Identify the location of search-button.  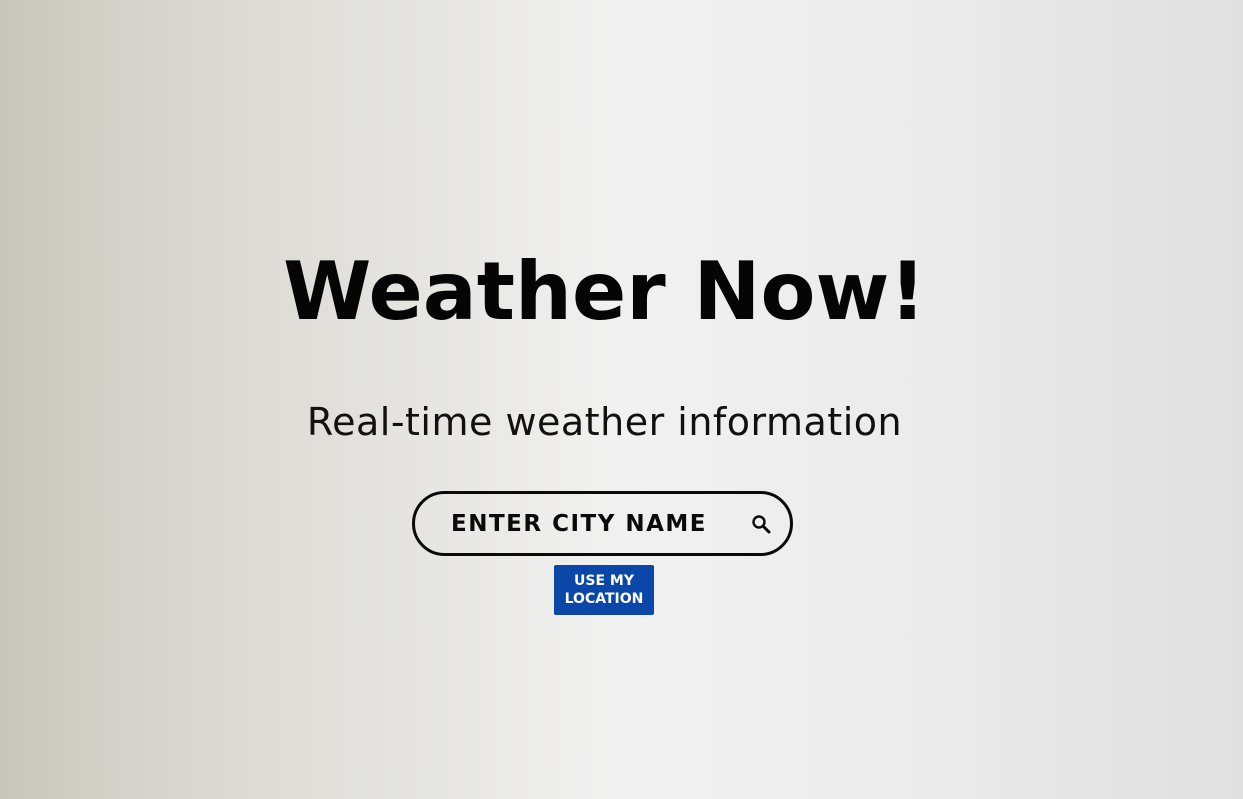
(762, 525).